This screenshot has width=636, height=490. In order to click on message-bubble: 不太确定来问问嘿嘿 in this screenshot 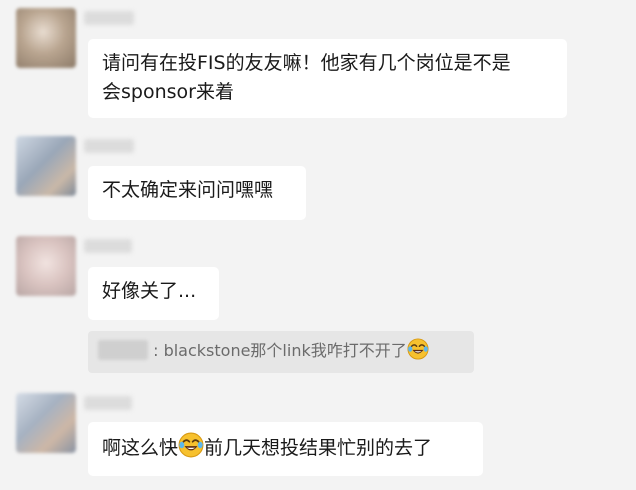, I will do `click(197, 193)`.